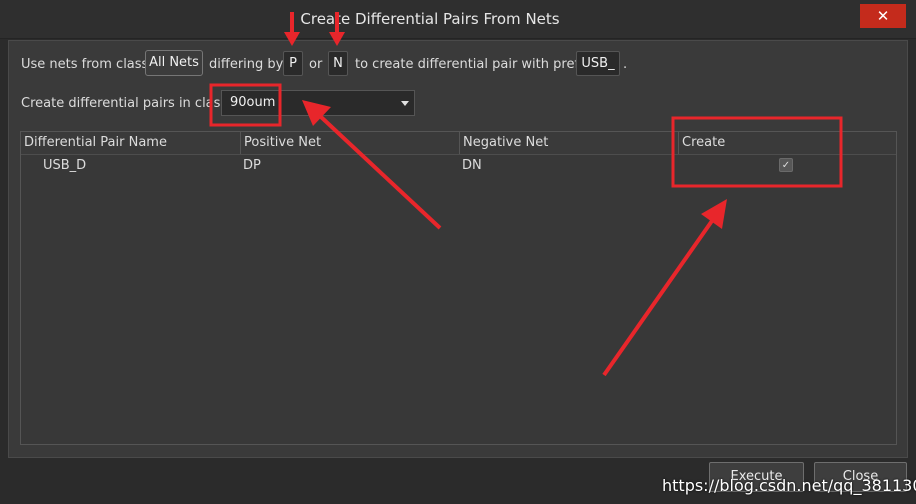 The image size is (916, 504). What do you see at coordinates (526, 135) in the screenshot?
I see `highlight-boxes` at bounding box center [526, 135].